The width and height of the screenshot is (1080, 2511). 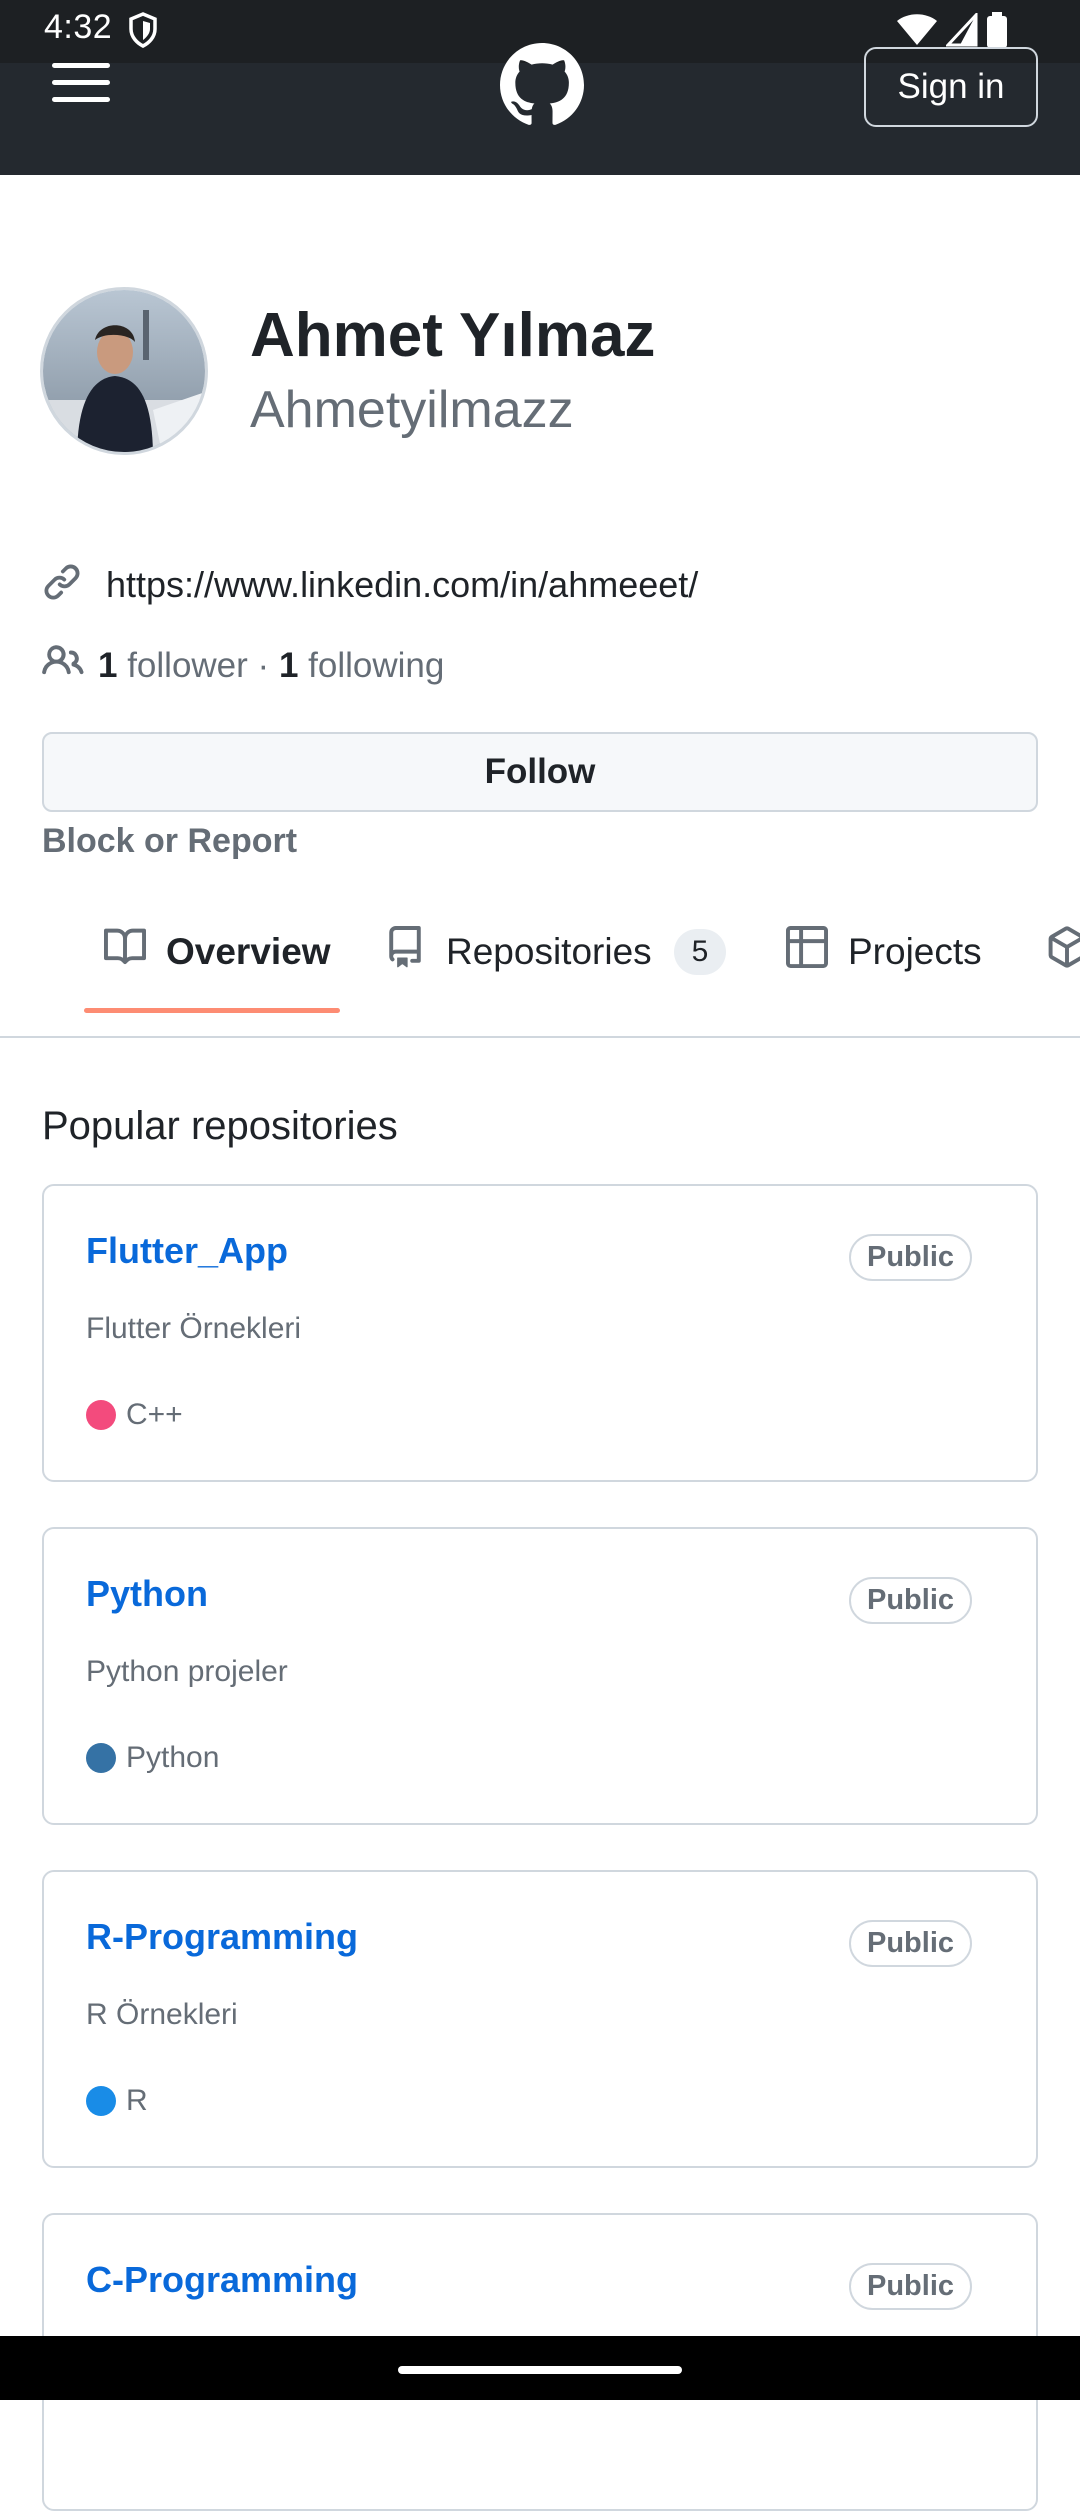 I want to click on tab-overview: Overview, so click(x=217, y=951).